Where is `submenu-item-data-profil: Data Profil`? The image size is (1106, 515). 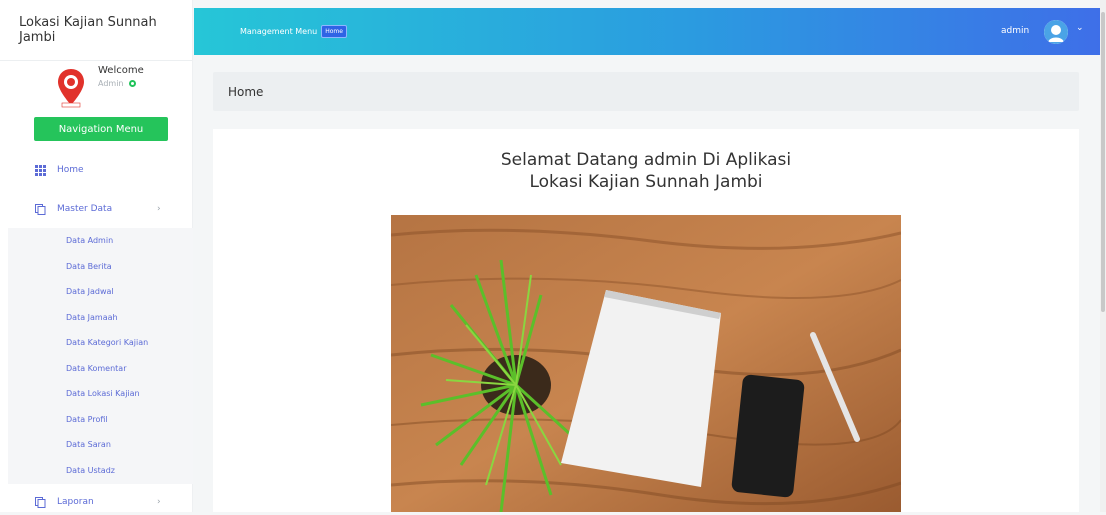 submenu-item-data-profil: Data Profil is located at coordinates (87, 419).